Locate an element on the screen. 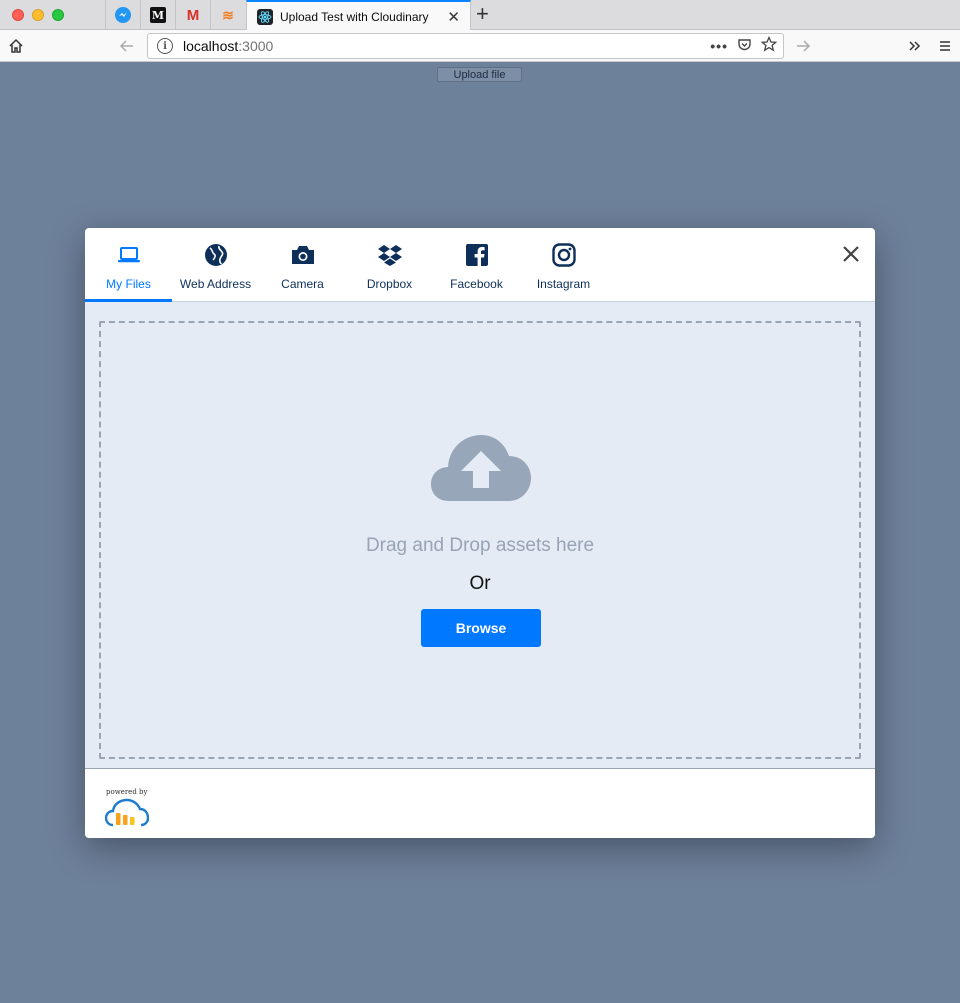 The image size is (960, 1003). browse-button: Browse is located at coordinates (481, 628).